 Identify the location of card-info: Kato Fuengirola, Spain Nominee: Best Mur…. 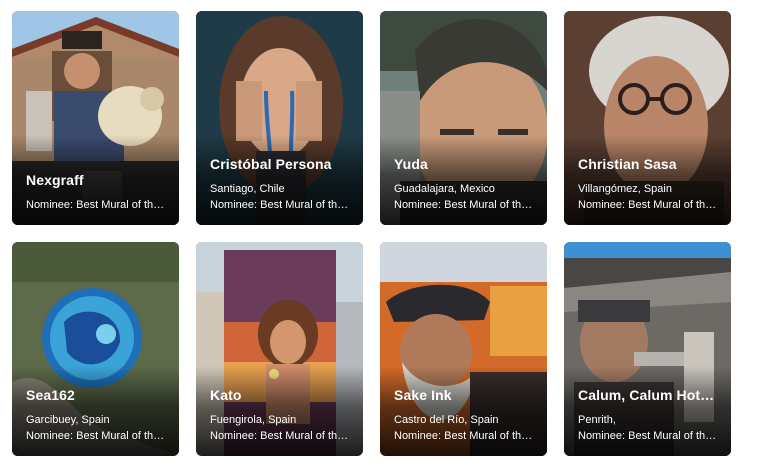
(281, 415).